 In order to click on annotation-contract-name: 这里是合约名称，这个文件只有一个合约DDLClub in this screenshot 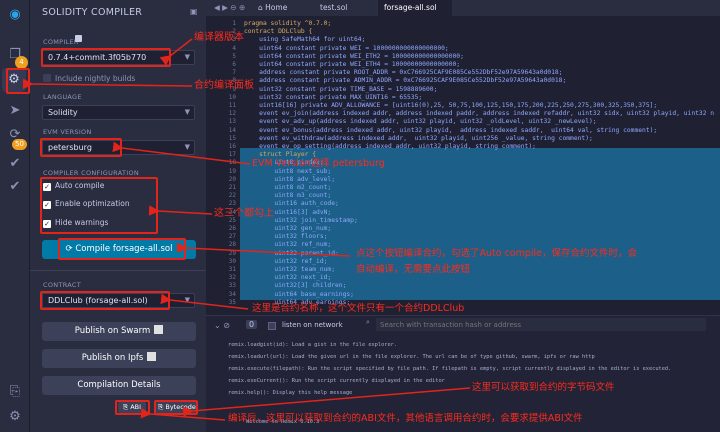, I will do `click(358, 308)`.